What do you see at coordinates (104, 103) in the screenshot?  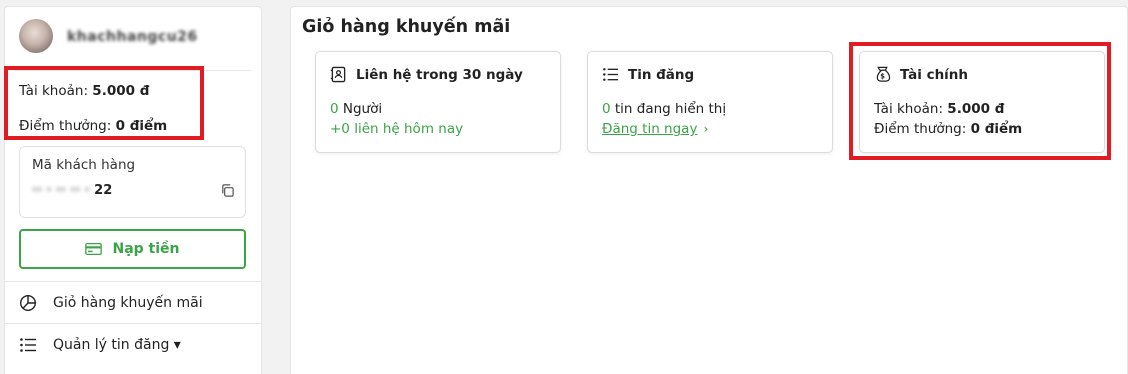 I see `highlight-box-account` at bounding box center [104, 103].